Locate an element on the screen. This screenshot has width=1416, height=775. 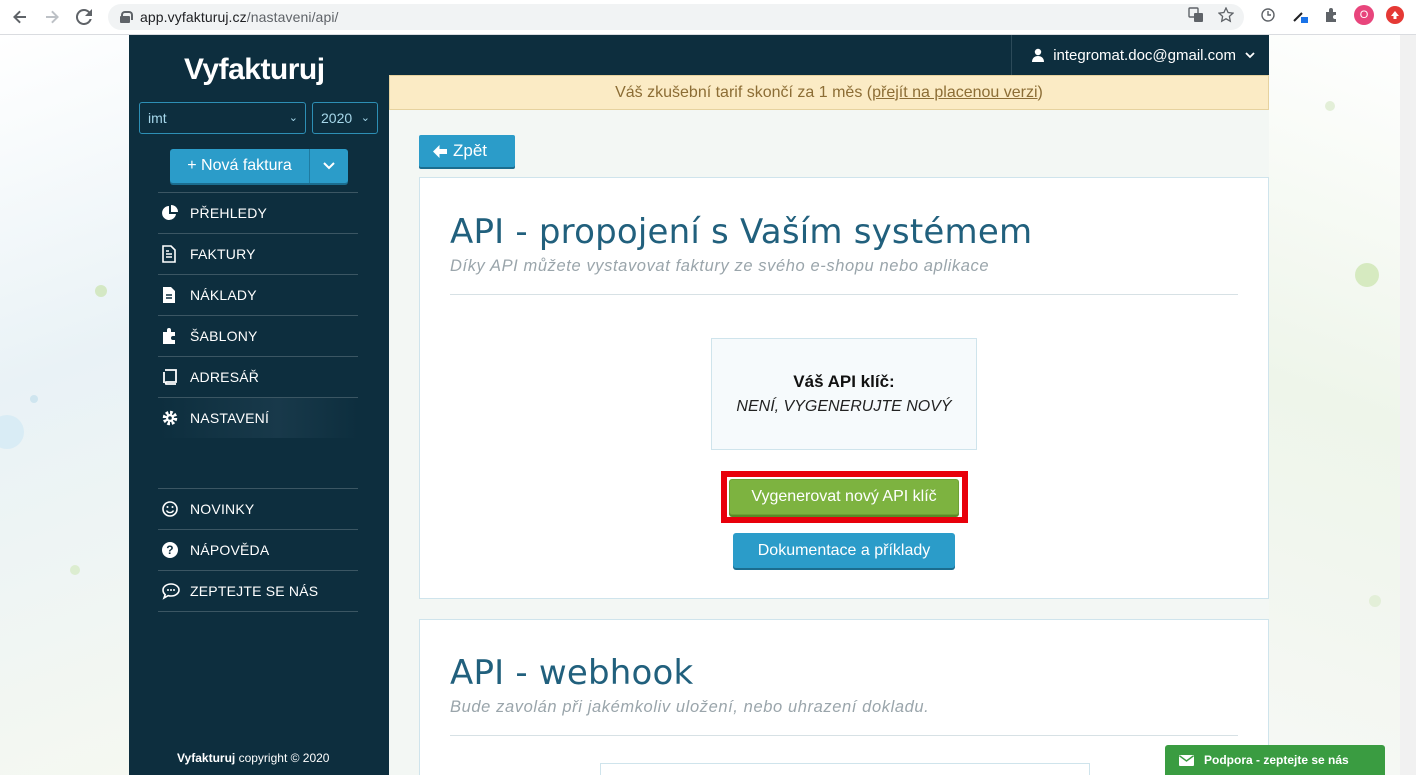
user-menu: integromat.doc@gmail.com is located at coordinates (1140, 55).